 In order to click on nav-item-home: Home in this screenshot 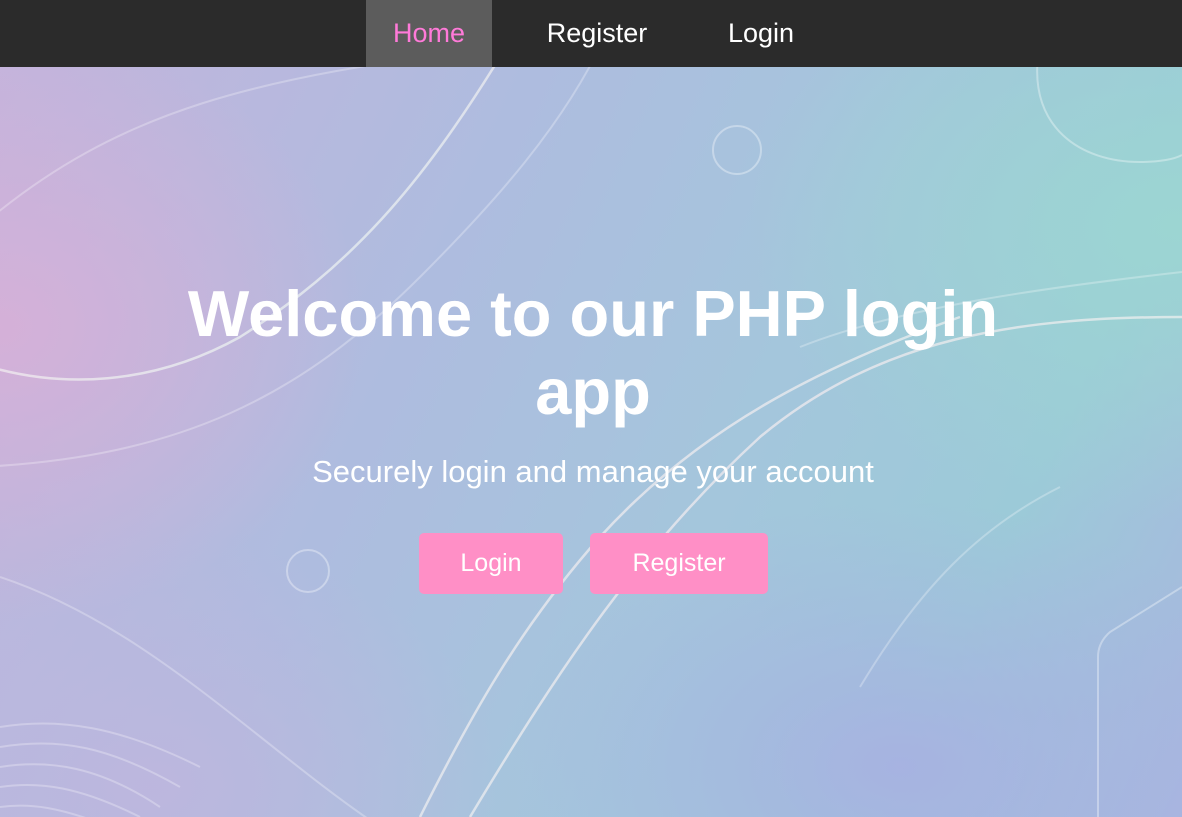, I will do `click(429, 33)`.